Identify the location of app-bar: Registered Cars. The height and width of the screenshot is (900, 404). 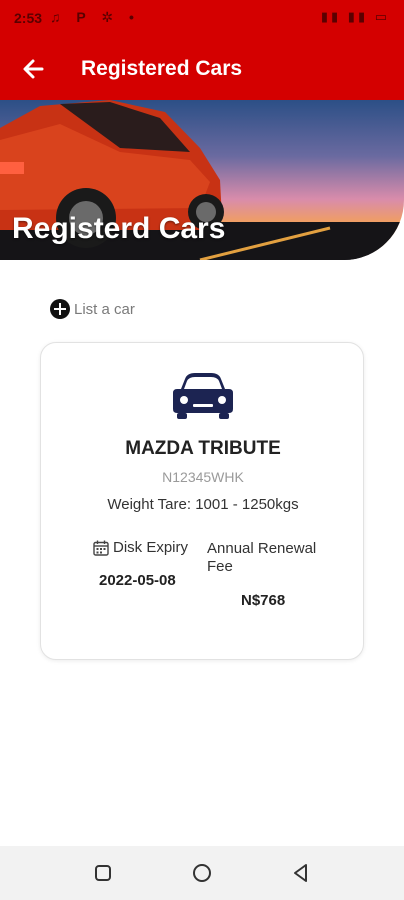
(202, 69).